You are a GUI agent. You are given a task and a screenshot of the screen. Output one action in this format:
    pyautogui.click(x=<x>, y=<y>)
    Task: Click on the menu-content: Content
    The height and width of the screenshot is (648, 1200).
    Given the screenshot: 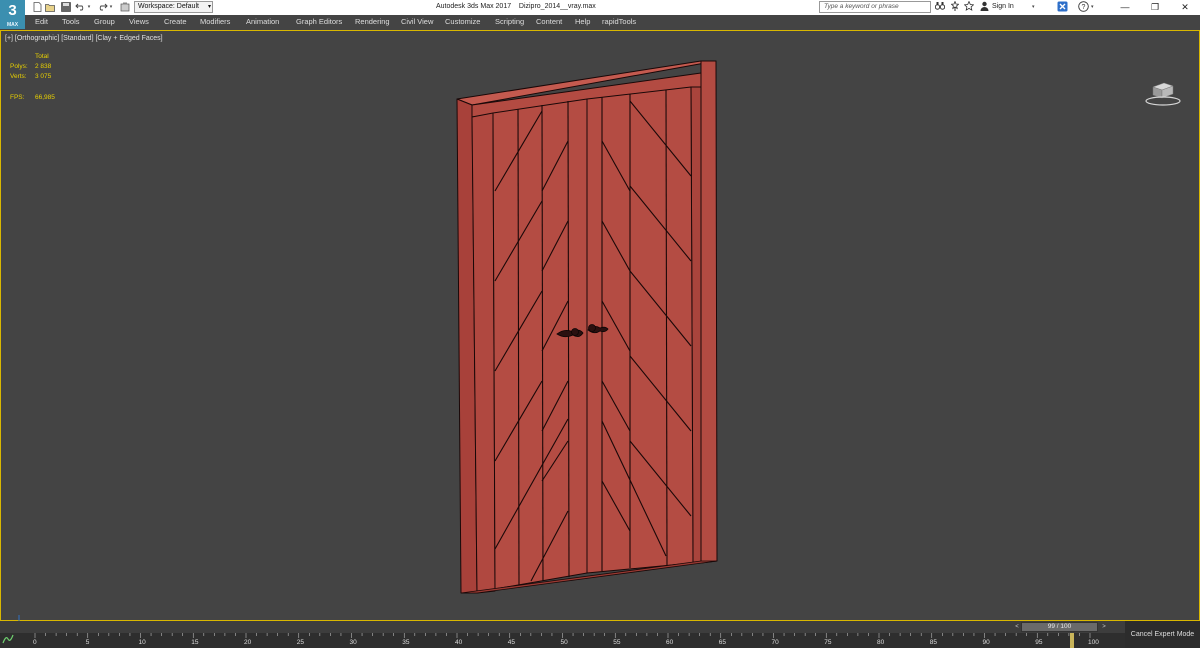 What is the action you would take?
    pyautogui.click(x=549, y=21)
    